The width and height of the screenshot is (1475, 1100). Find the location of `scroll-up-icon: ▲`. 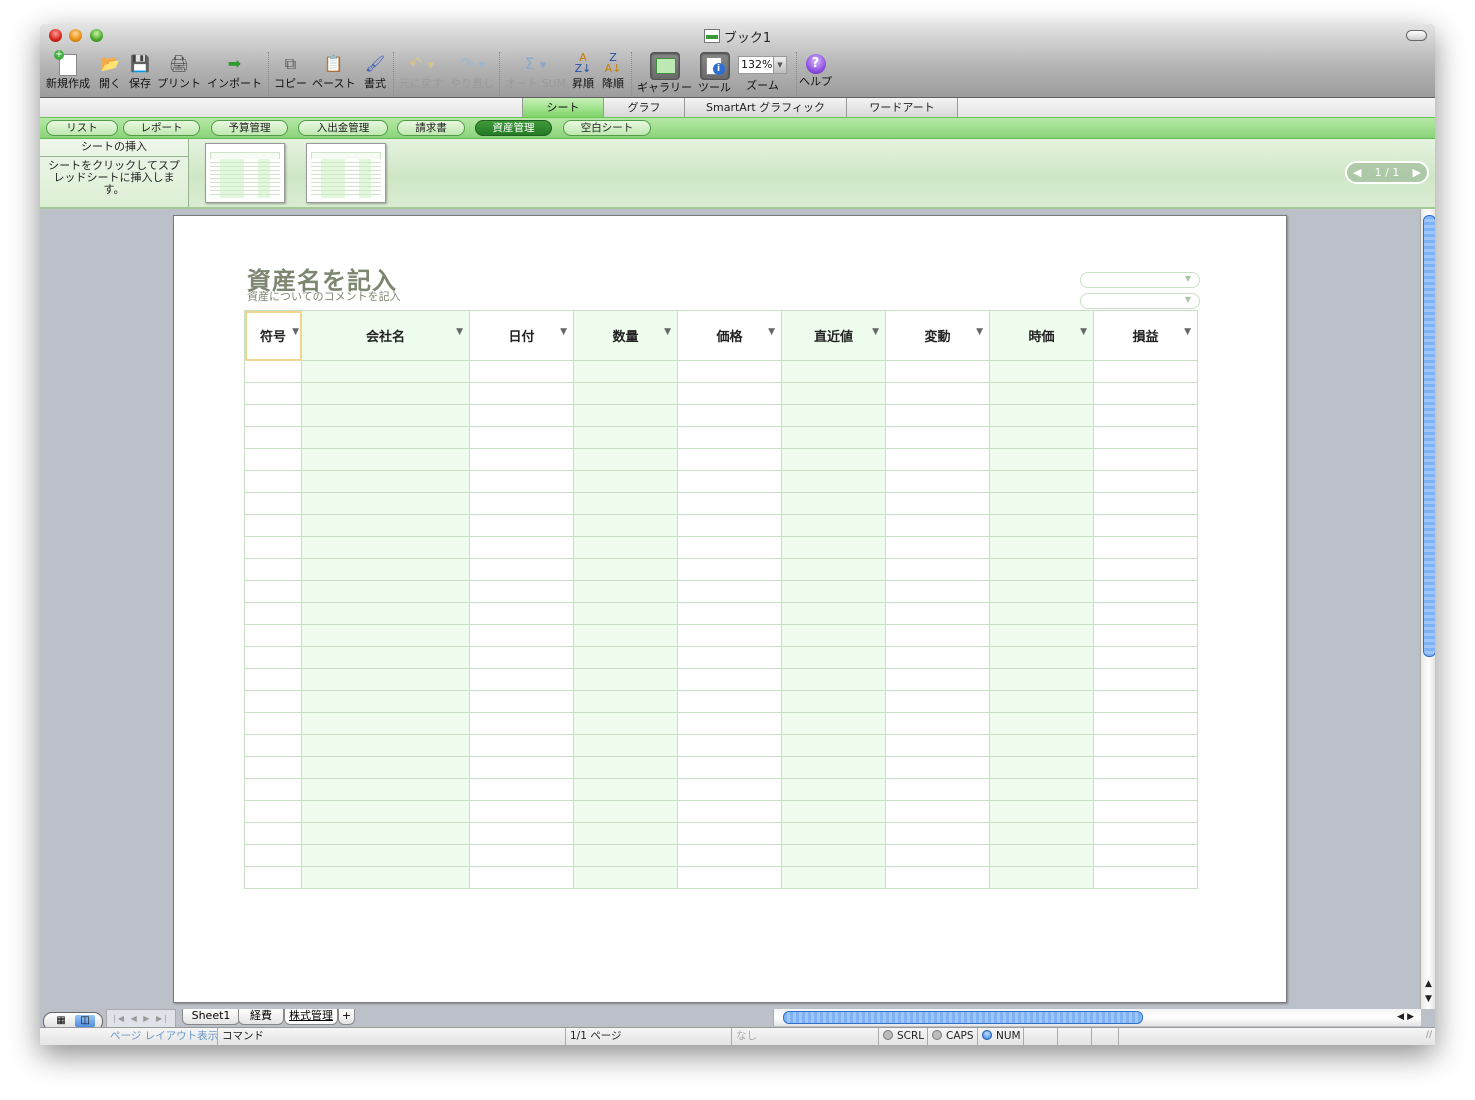

scroll-up-icon: ▲ is located at coordinates (1428, 984).